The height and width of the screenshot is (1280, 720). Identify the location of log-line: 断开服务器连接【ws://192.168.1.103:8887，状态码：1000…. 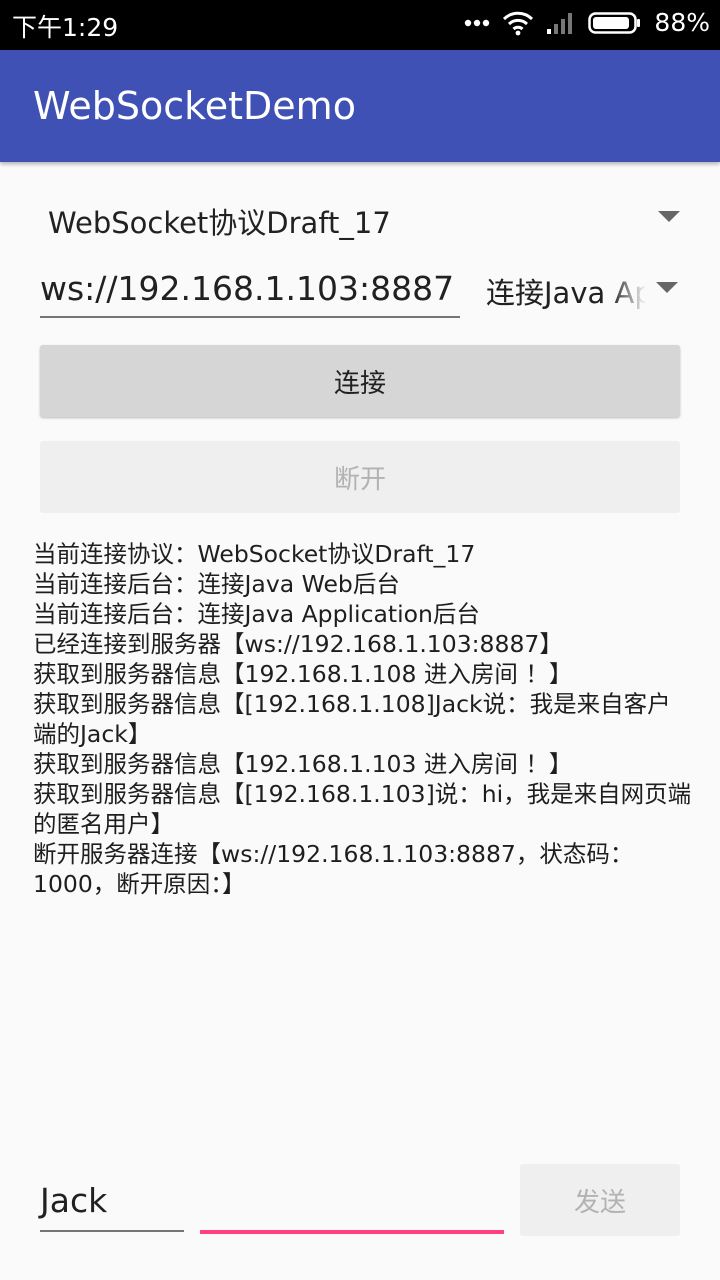
(333, 869).